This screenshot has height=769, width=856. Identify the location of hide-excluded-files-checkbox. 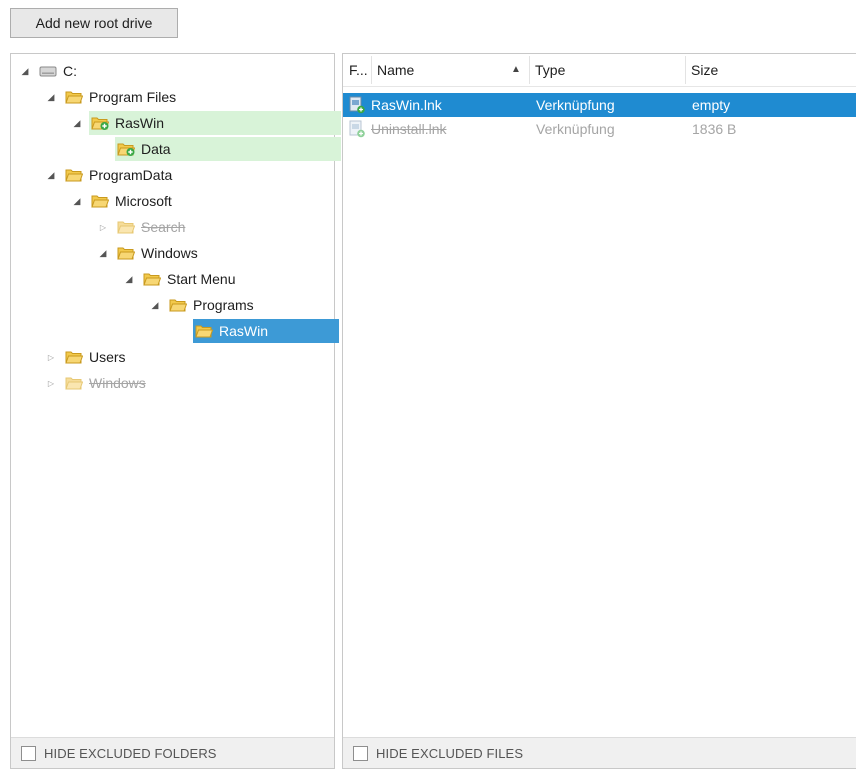
(360, 753).